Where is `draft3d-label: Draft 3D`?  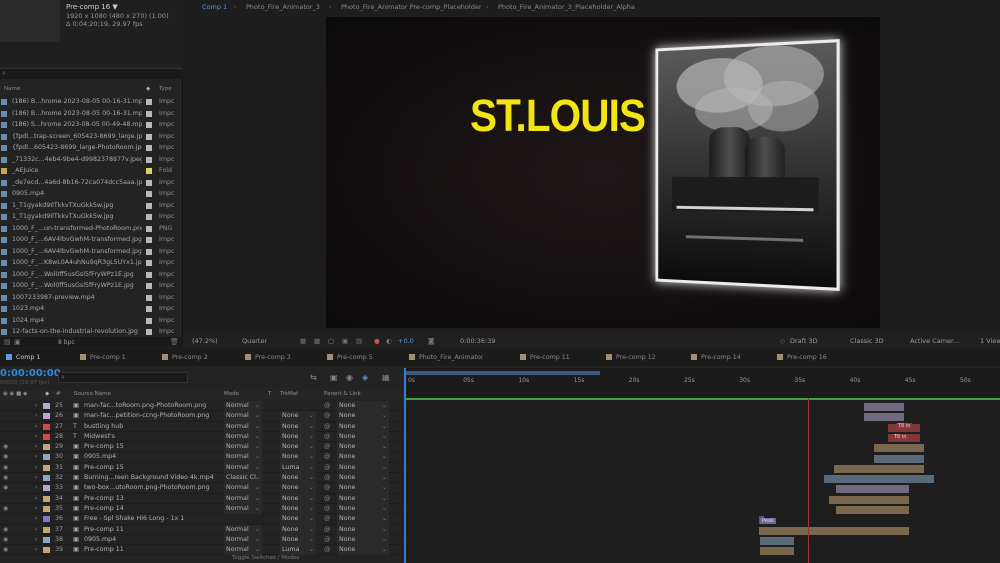 draft3d-label: Draft 3D is located at coordinates (804, 341).